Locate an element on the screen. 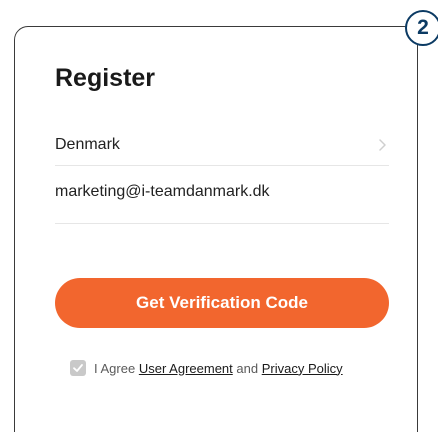 The image size is (438, 432). email-field: marketing@i-teamdanmark.dk is located at coordinates (222, 192).